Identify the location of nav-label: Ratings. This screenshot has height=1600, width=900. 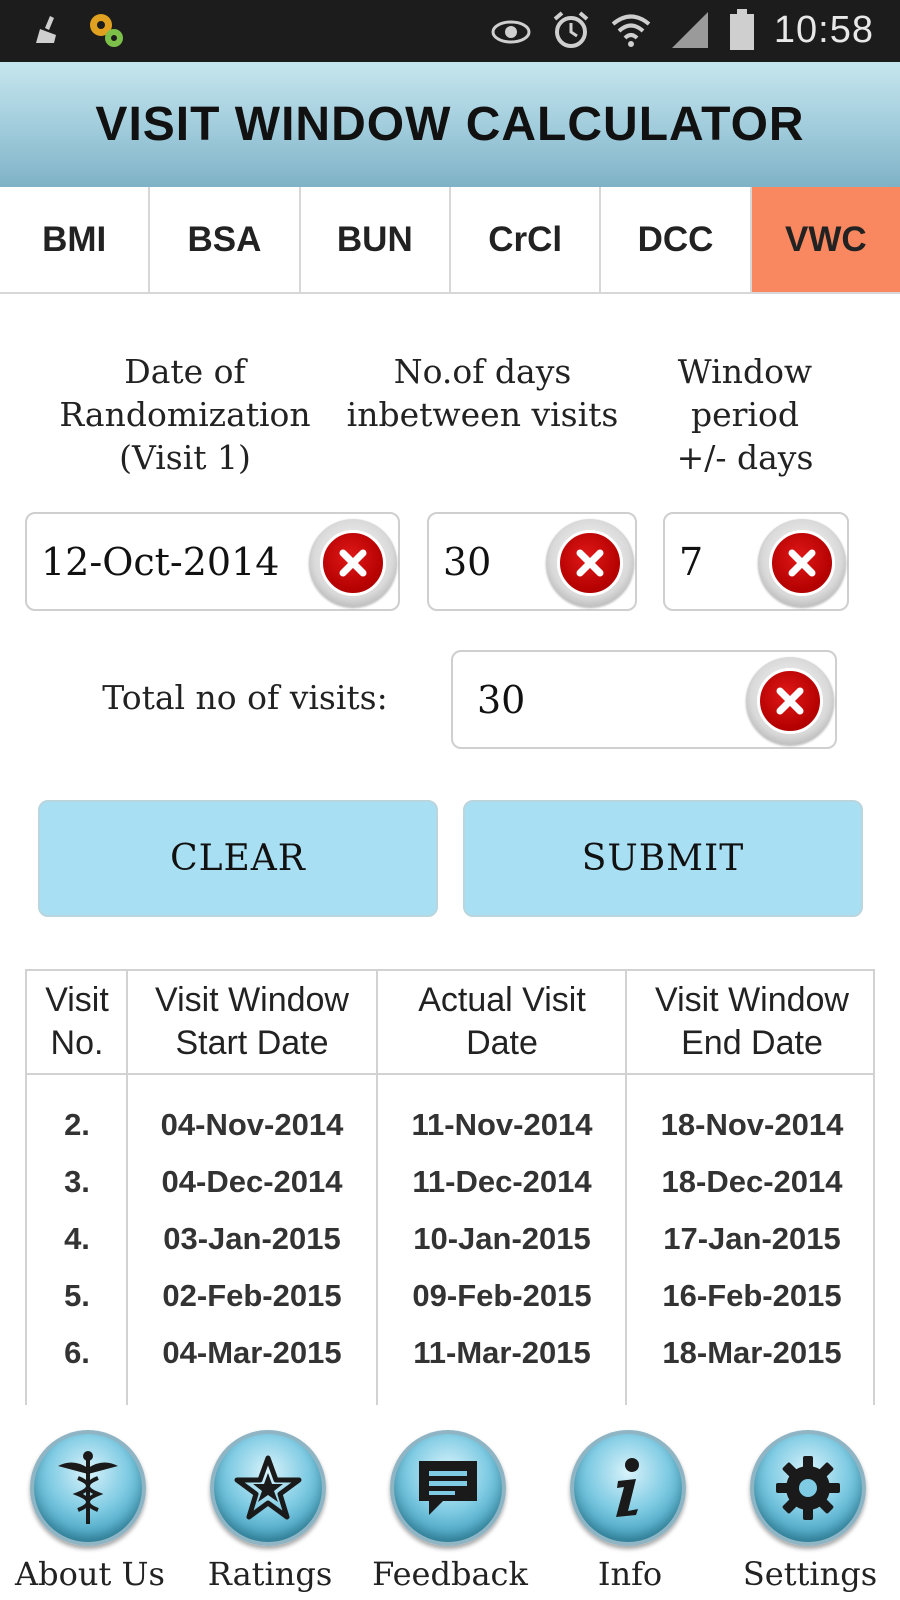
(270, 1574).